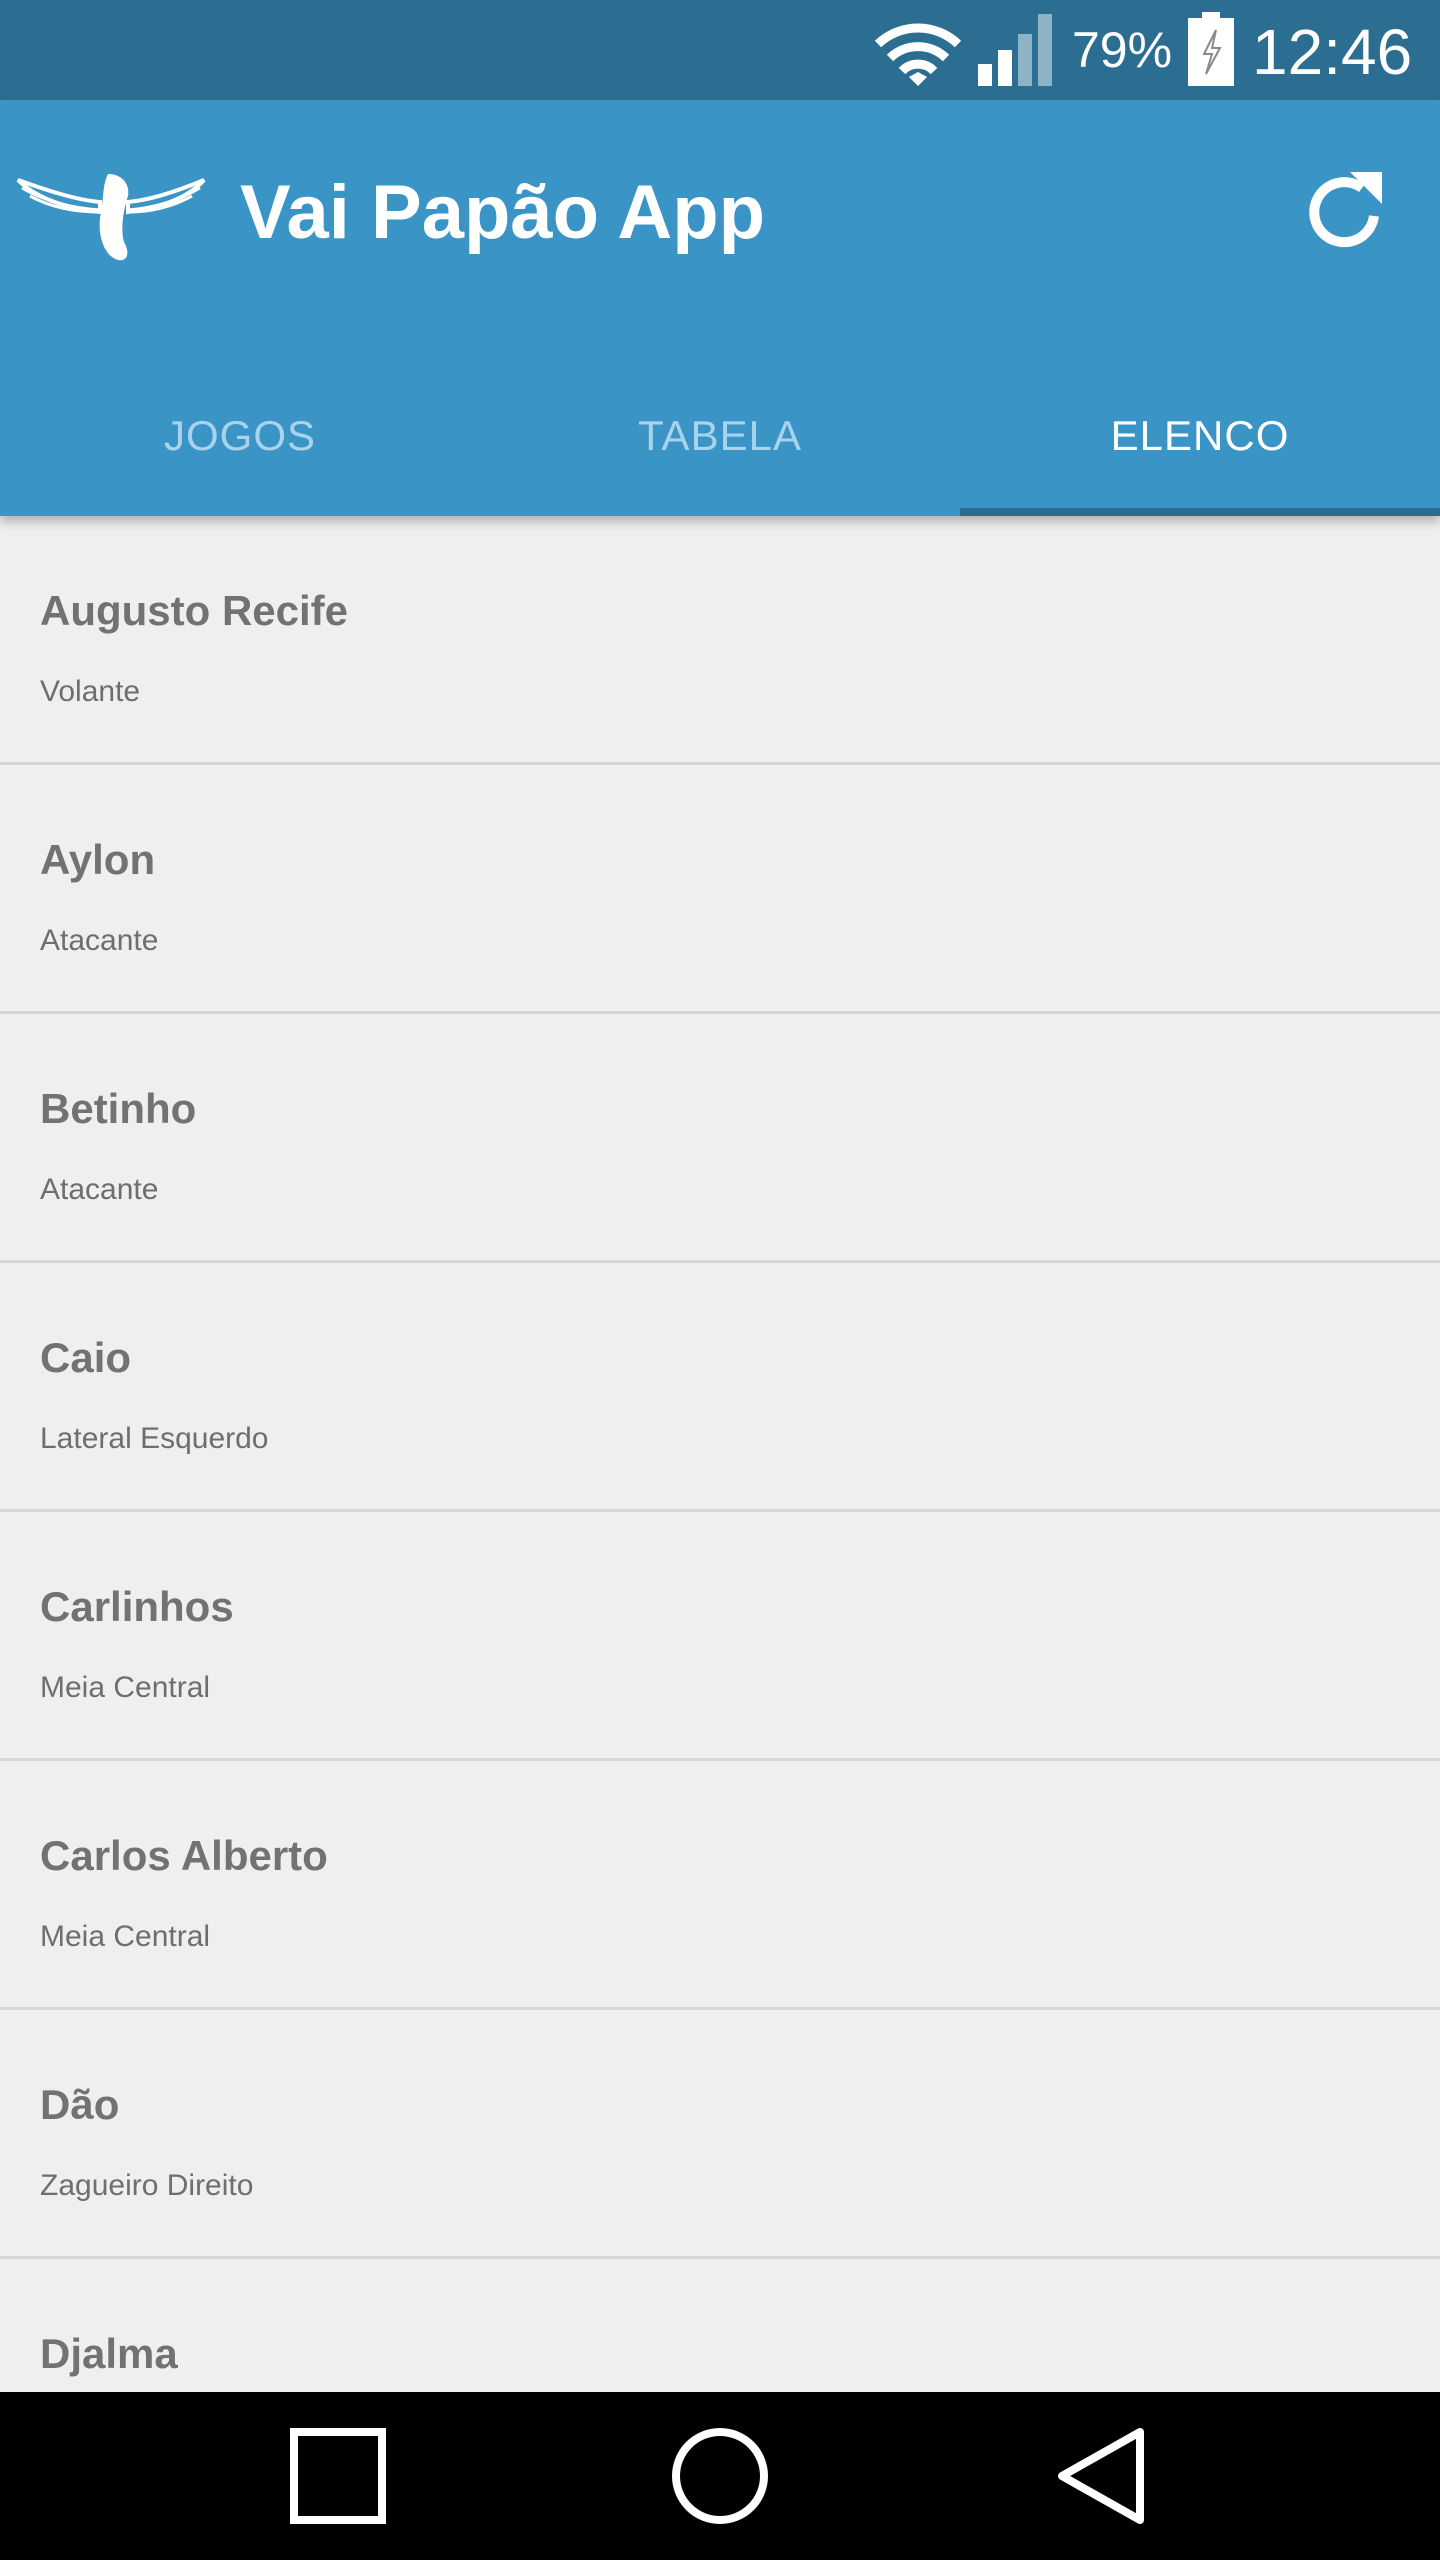  I want to click on tab-label: ELENCO, so click(1200, 435).